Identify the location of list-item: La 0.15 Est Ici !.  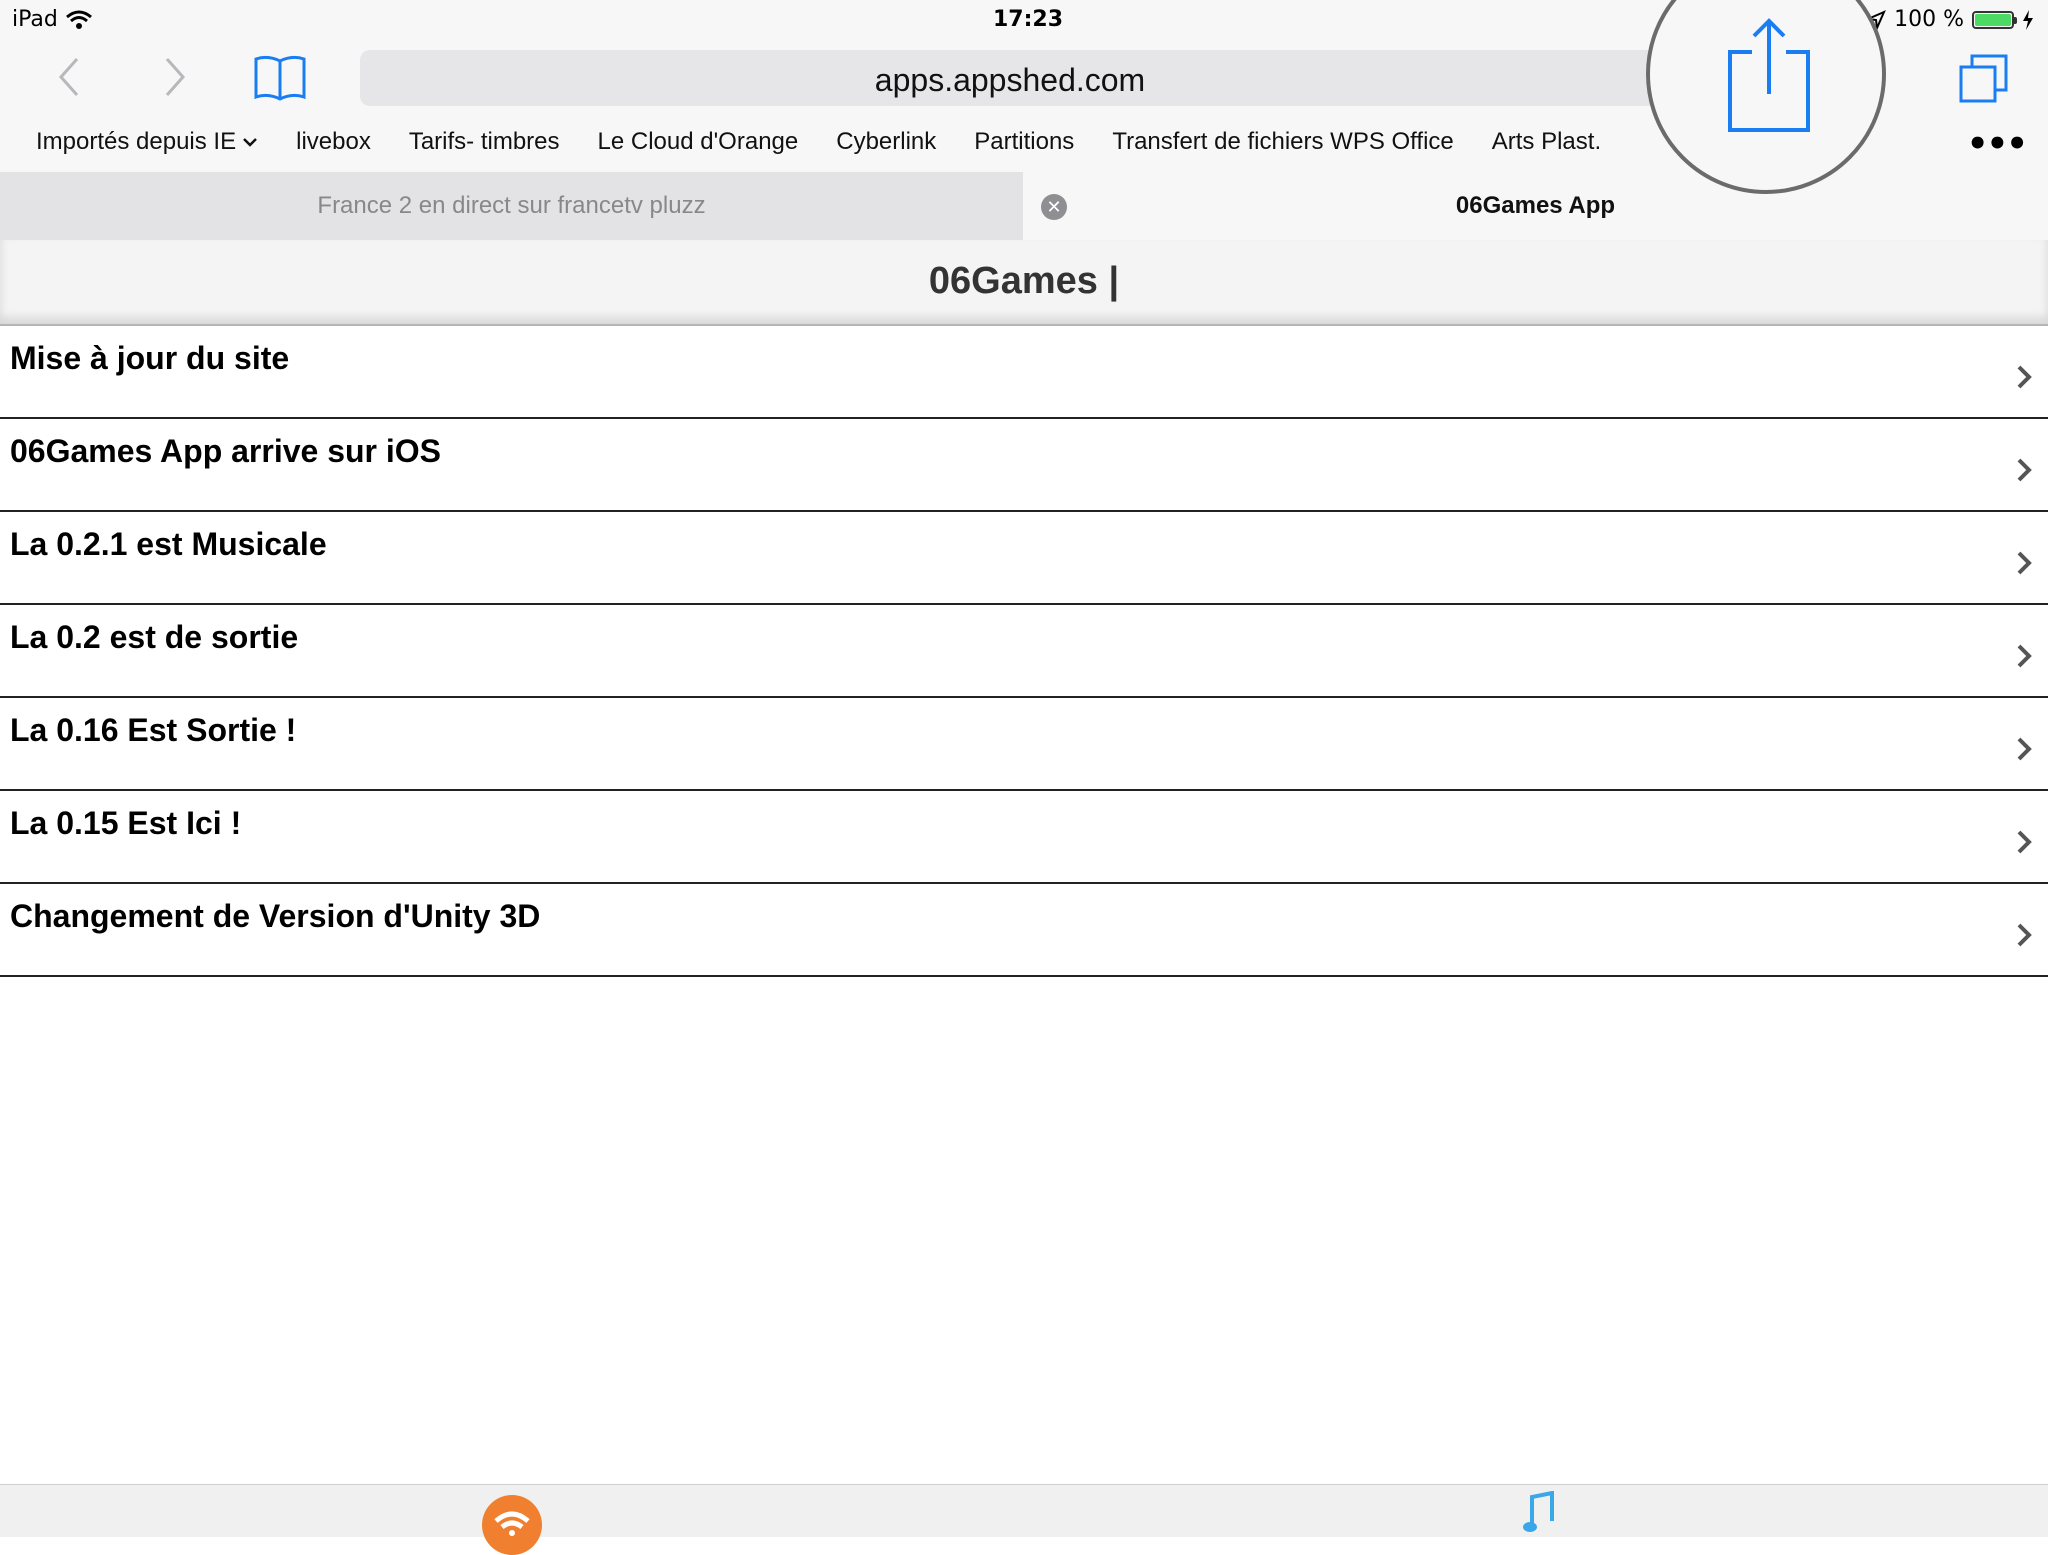
(1024, 837).